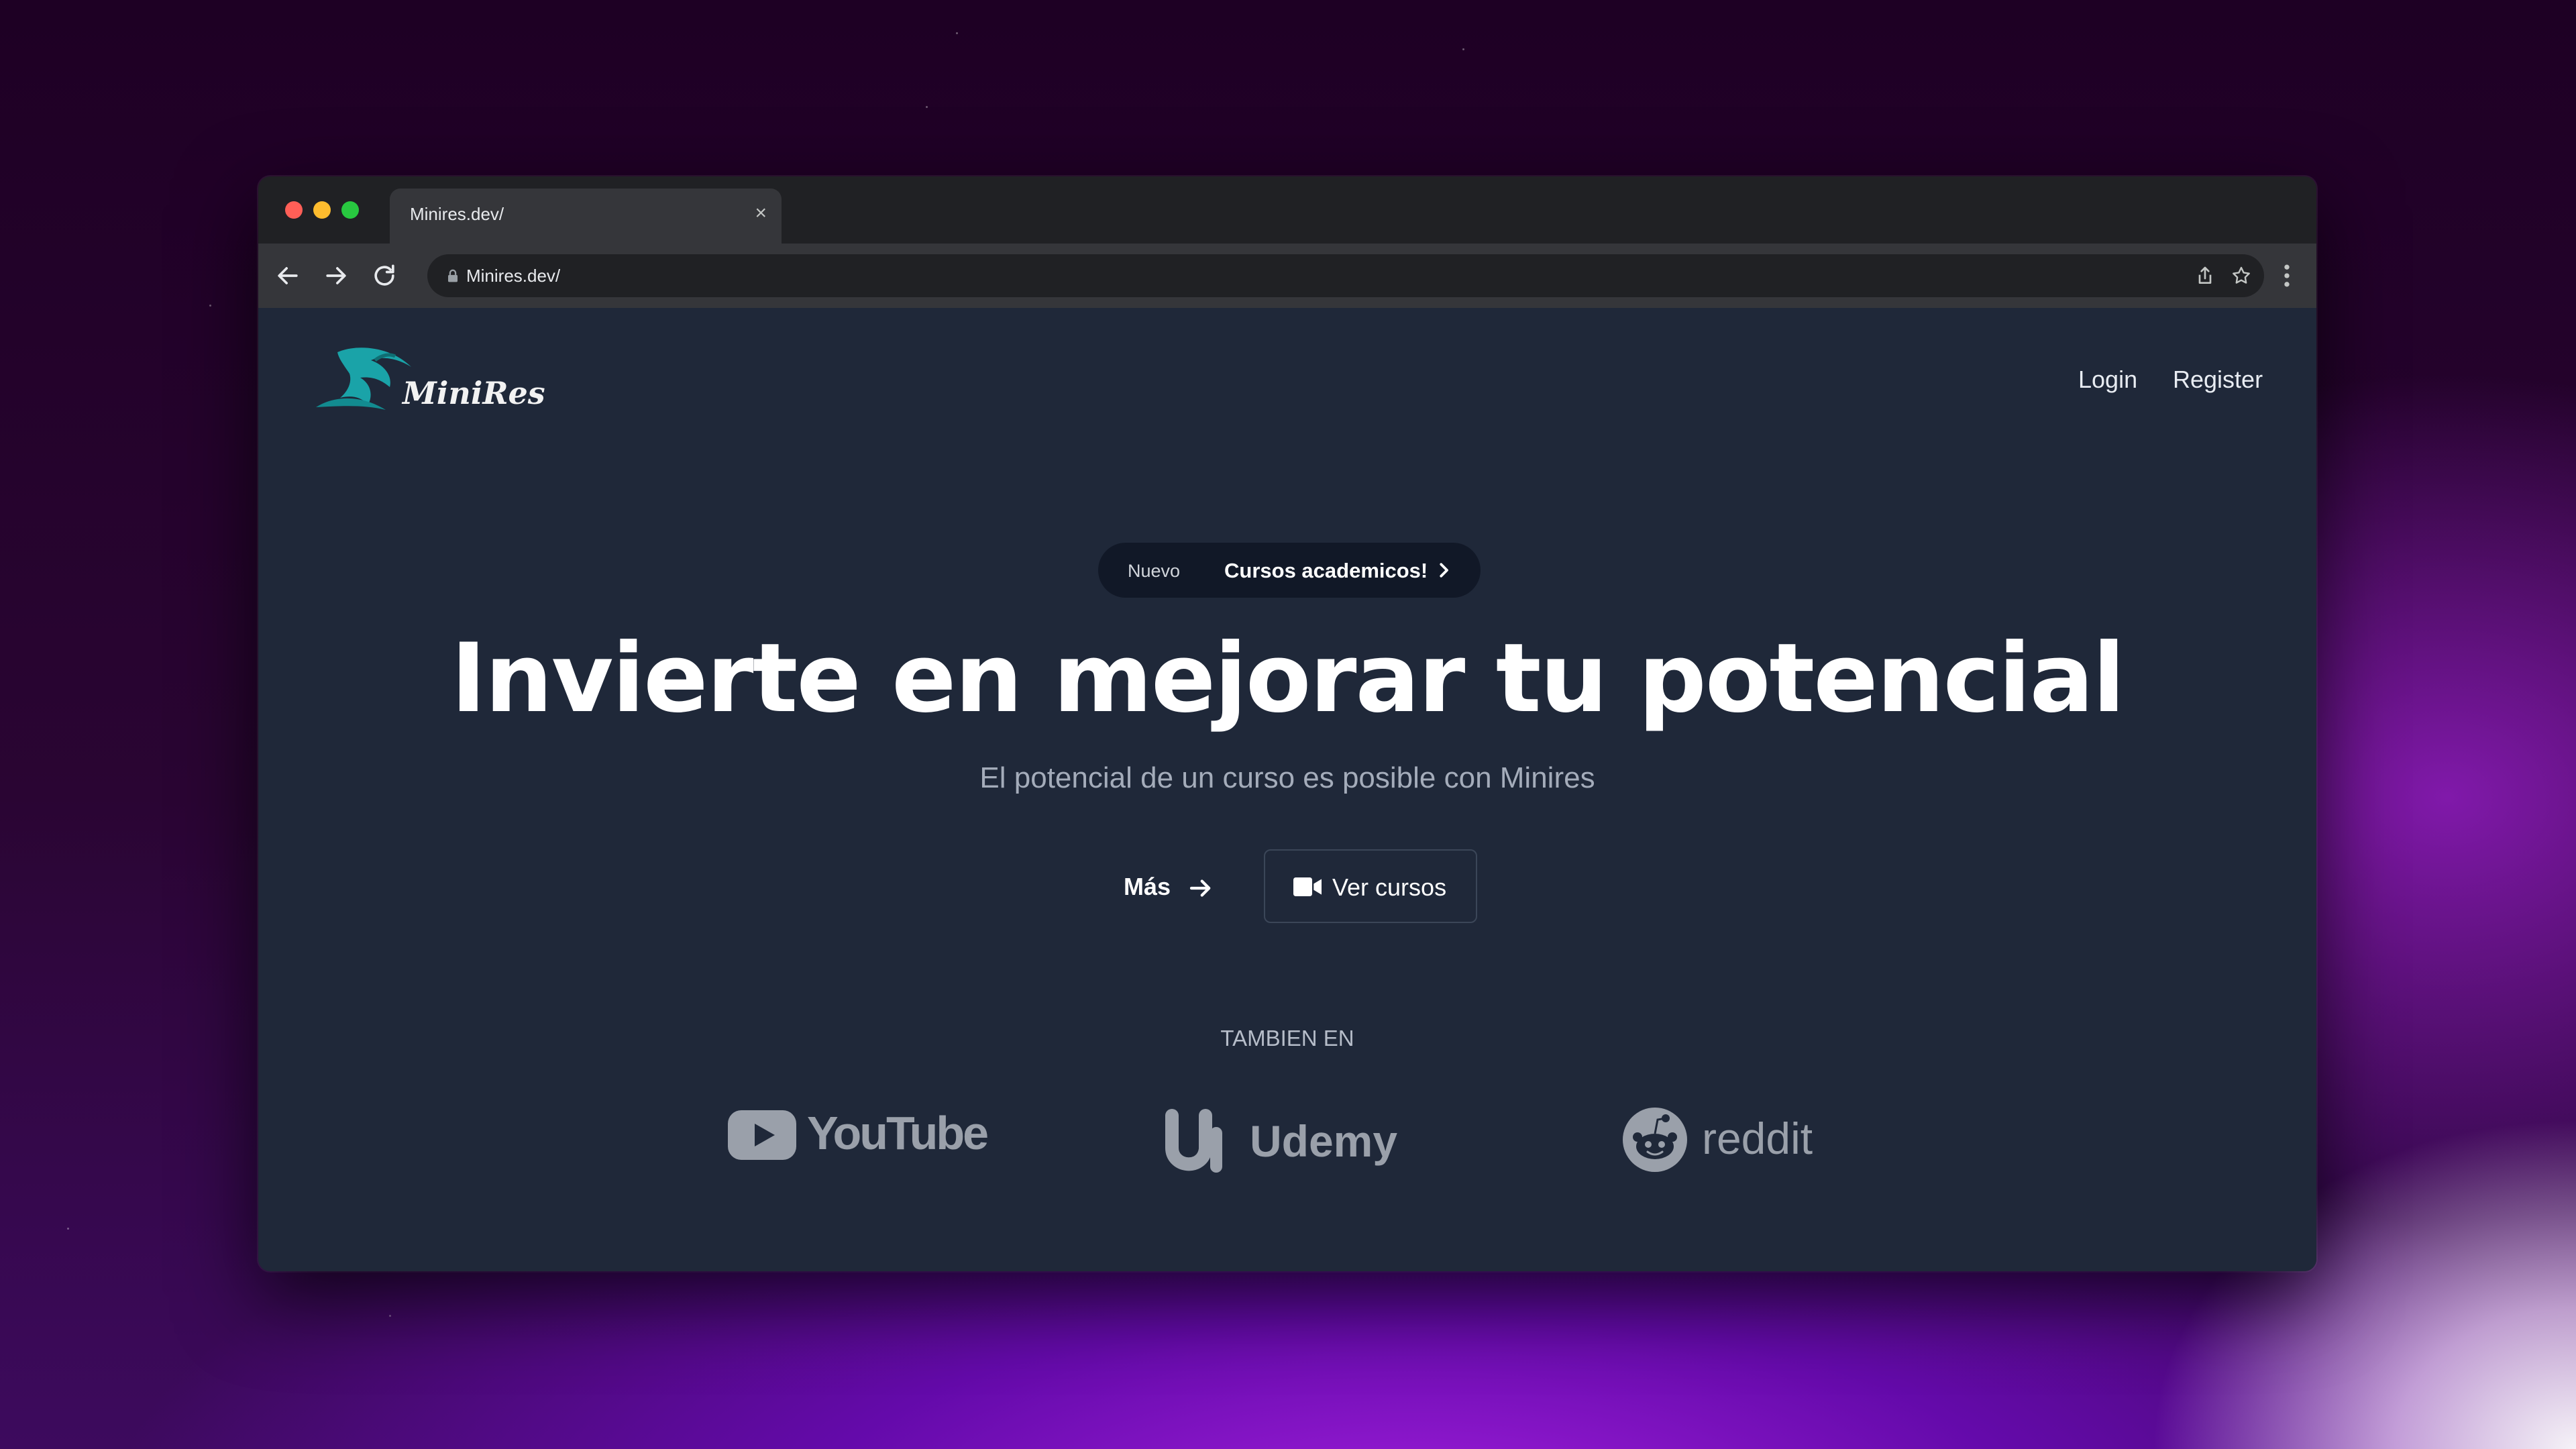 Image resolution: width=2576 pixels, height=1449 pixels. What do you see at coordinates (1324, 1141) in the screenshot?
I see `udemy-text: Udemy` at bounding box center [1324, 1141].